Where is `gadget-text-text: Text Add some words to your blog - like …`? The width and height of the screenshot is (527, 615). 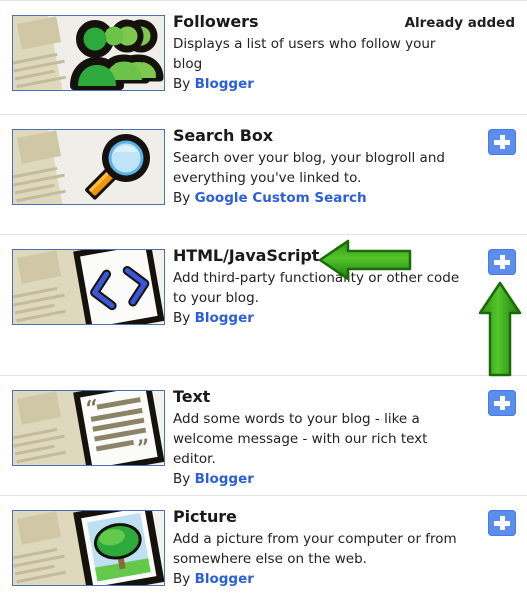
gadget-text-text: Text Add some words to your blog - like … is located at coordinates (350, 438).